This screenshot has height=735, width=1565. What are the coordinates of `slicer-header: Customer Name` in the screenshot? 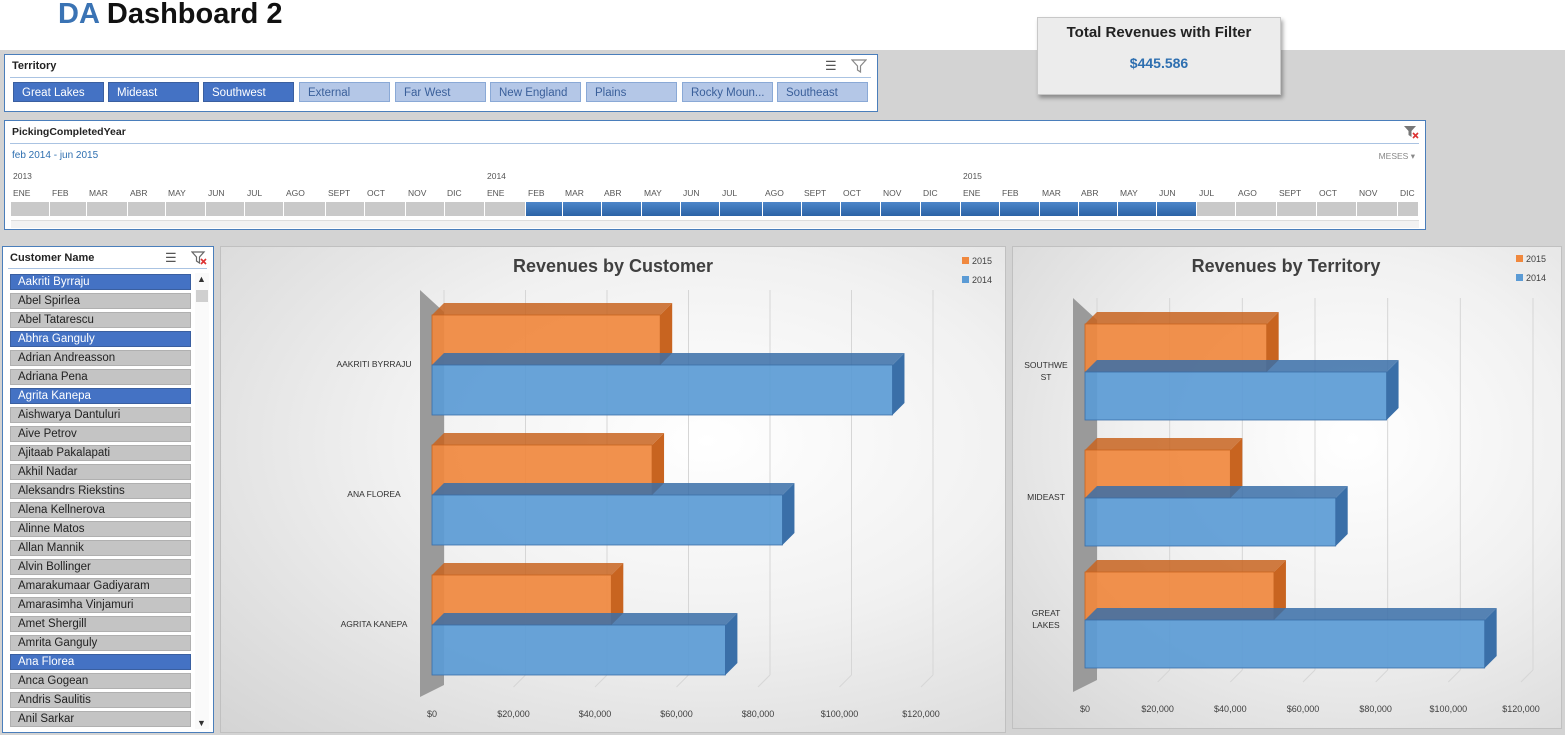 It's located at (52, 258).